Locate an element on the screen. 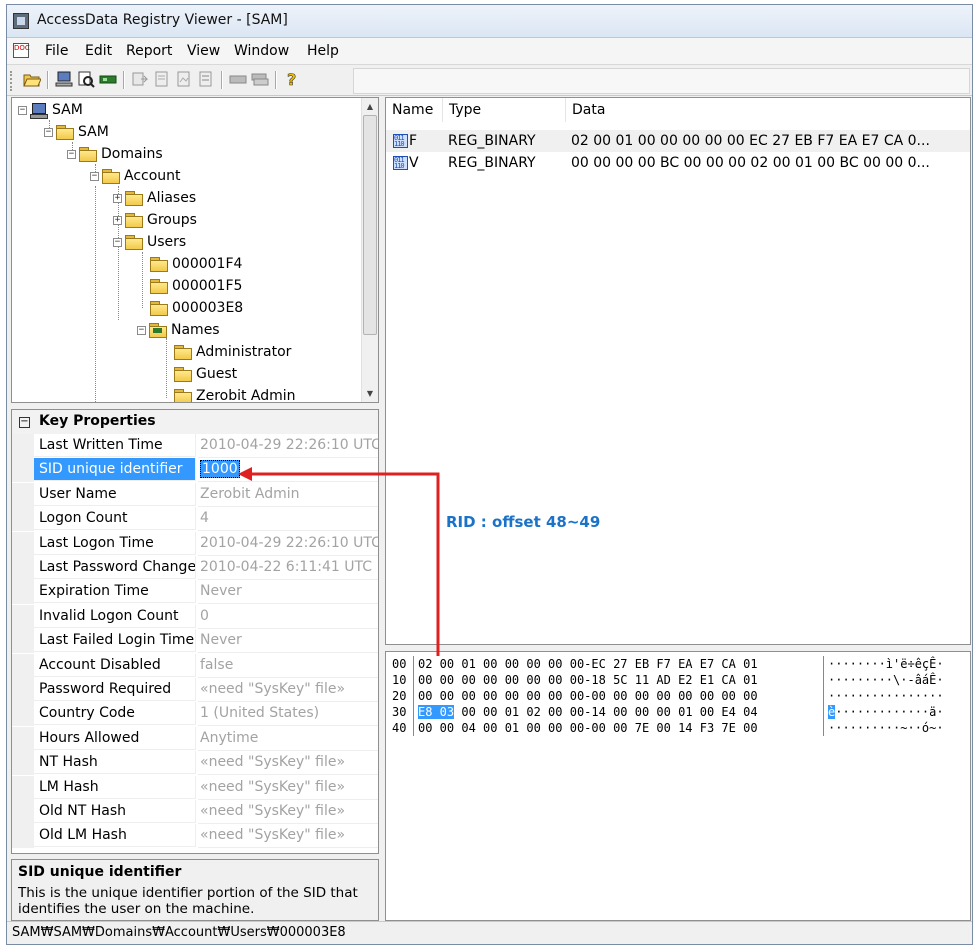  menu-report: Report is located at coordinates (149, 51).